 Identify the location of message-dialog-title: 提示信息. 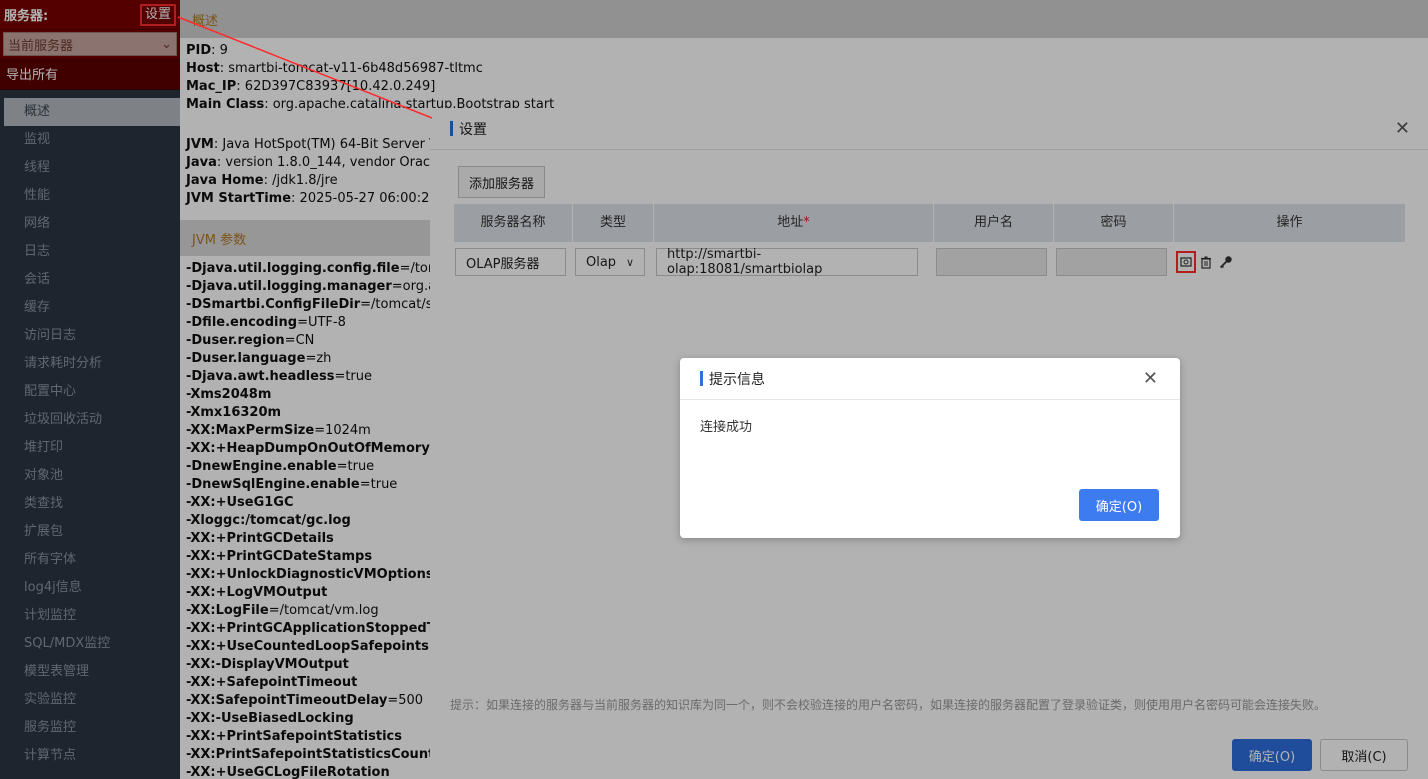
(732, 379).